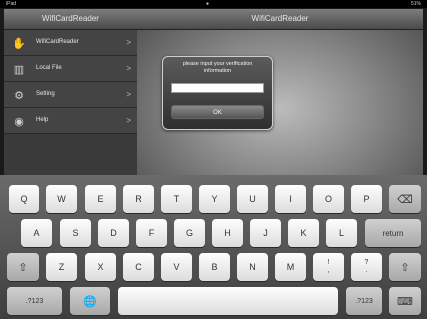  I want to click on sidebar-item-wificardreader: ✋ WifiCardReader >, so click(70, 43).